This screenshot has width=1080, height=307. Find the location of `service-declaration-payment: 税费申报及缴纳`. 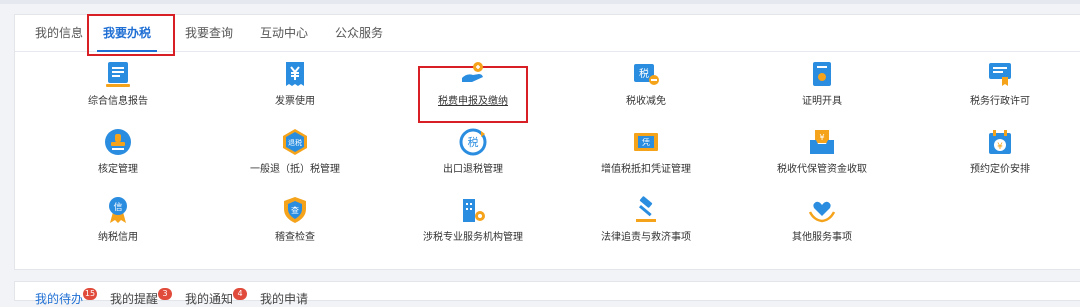

service-declaration-payment: 税费申报及缴纳 is located at coordinates (473, 84).